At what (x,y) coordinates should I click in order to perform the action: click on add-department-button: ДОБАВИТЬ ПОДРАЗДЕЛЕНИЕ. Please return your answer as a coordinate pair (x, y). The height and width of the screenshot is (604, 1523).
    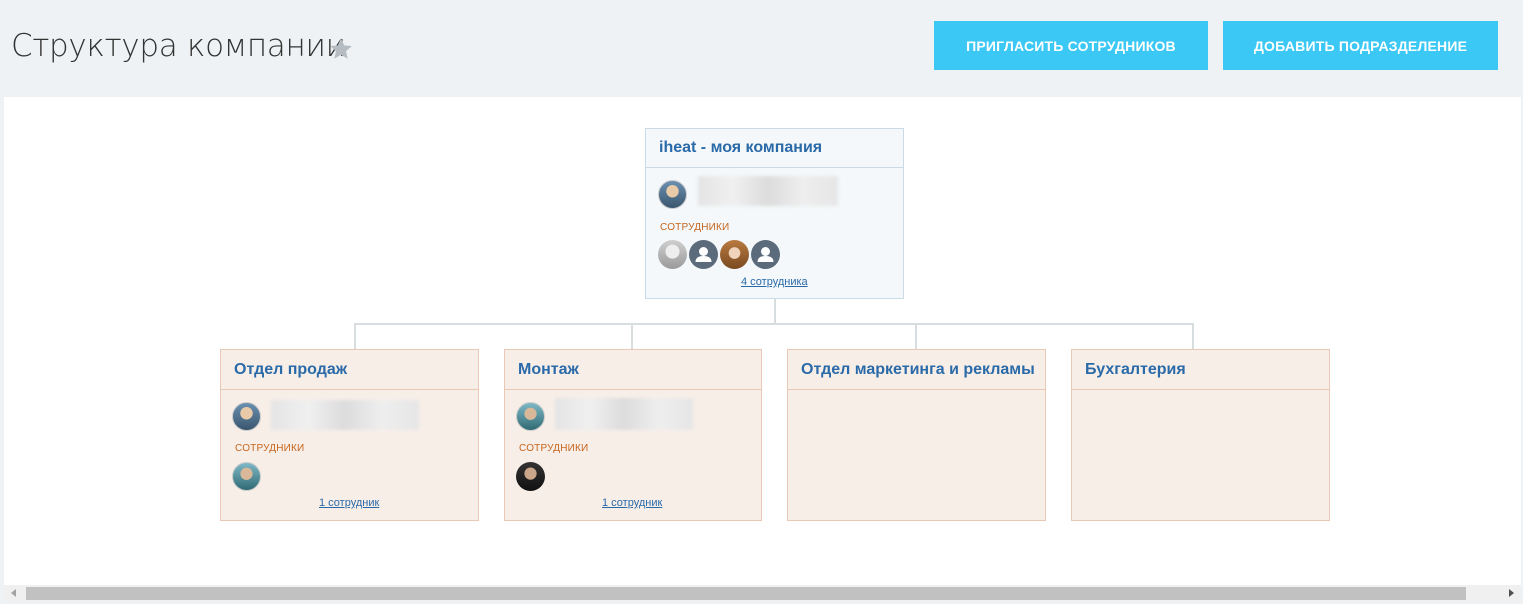
    Looking at the image, I should click on (1360, 45).